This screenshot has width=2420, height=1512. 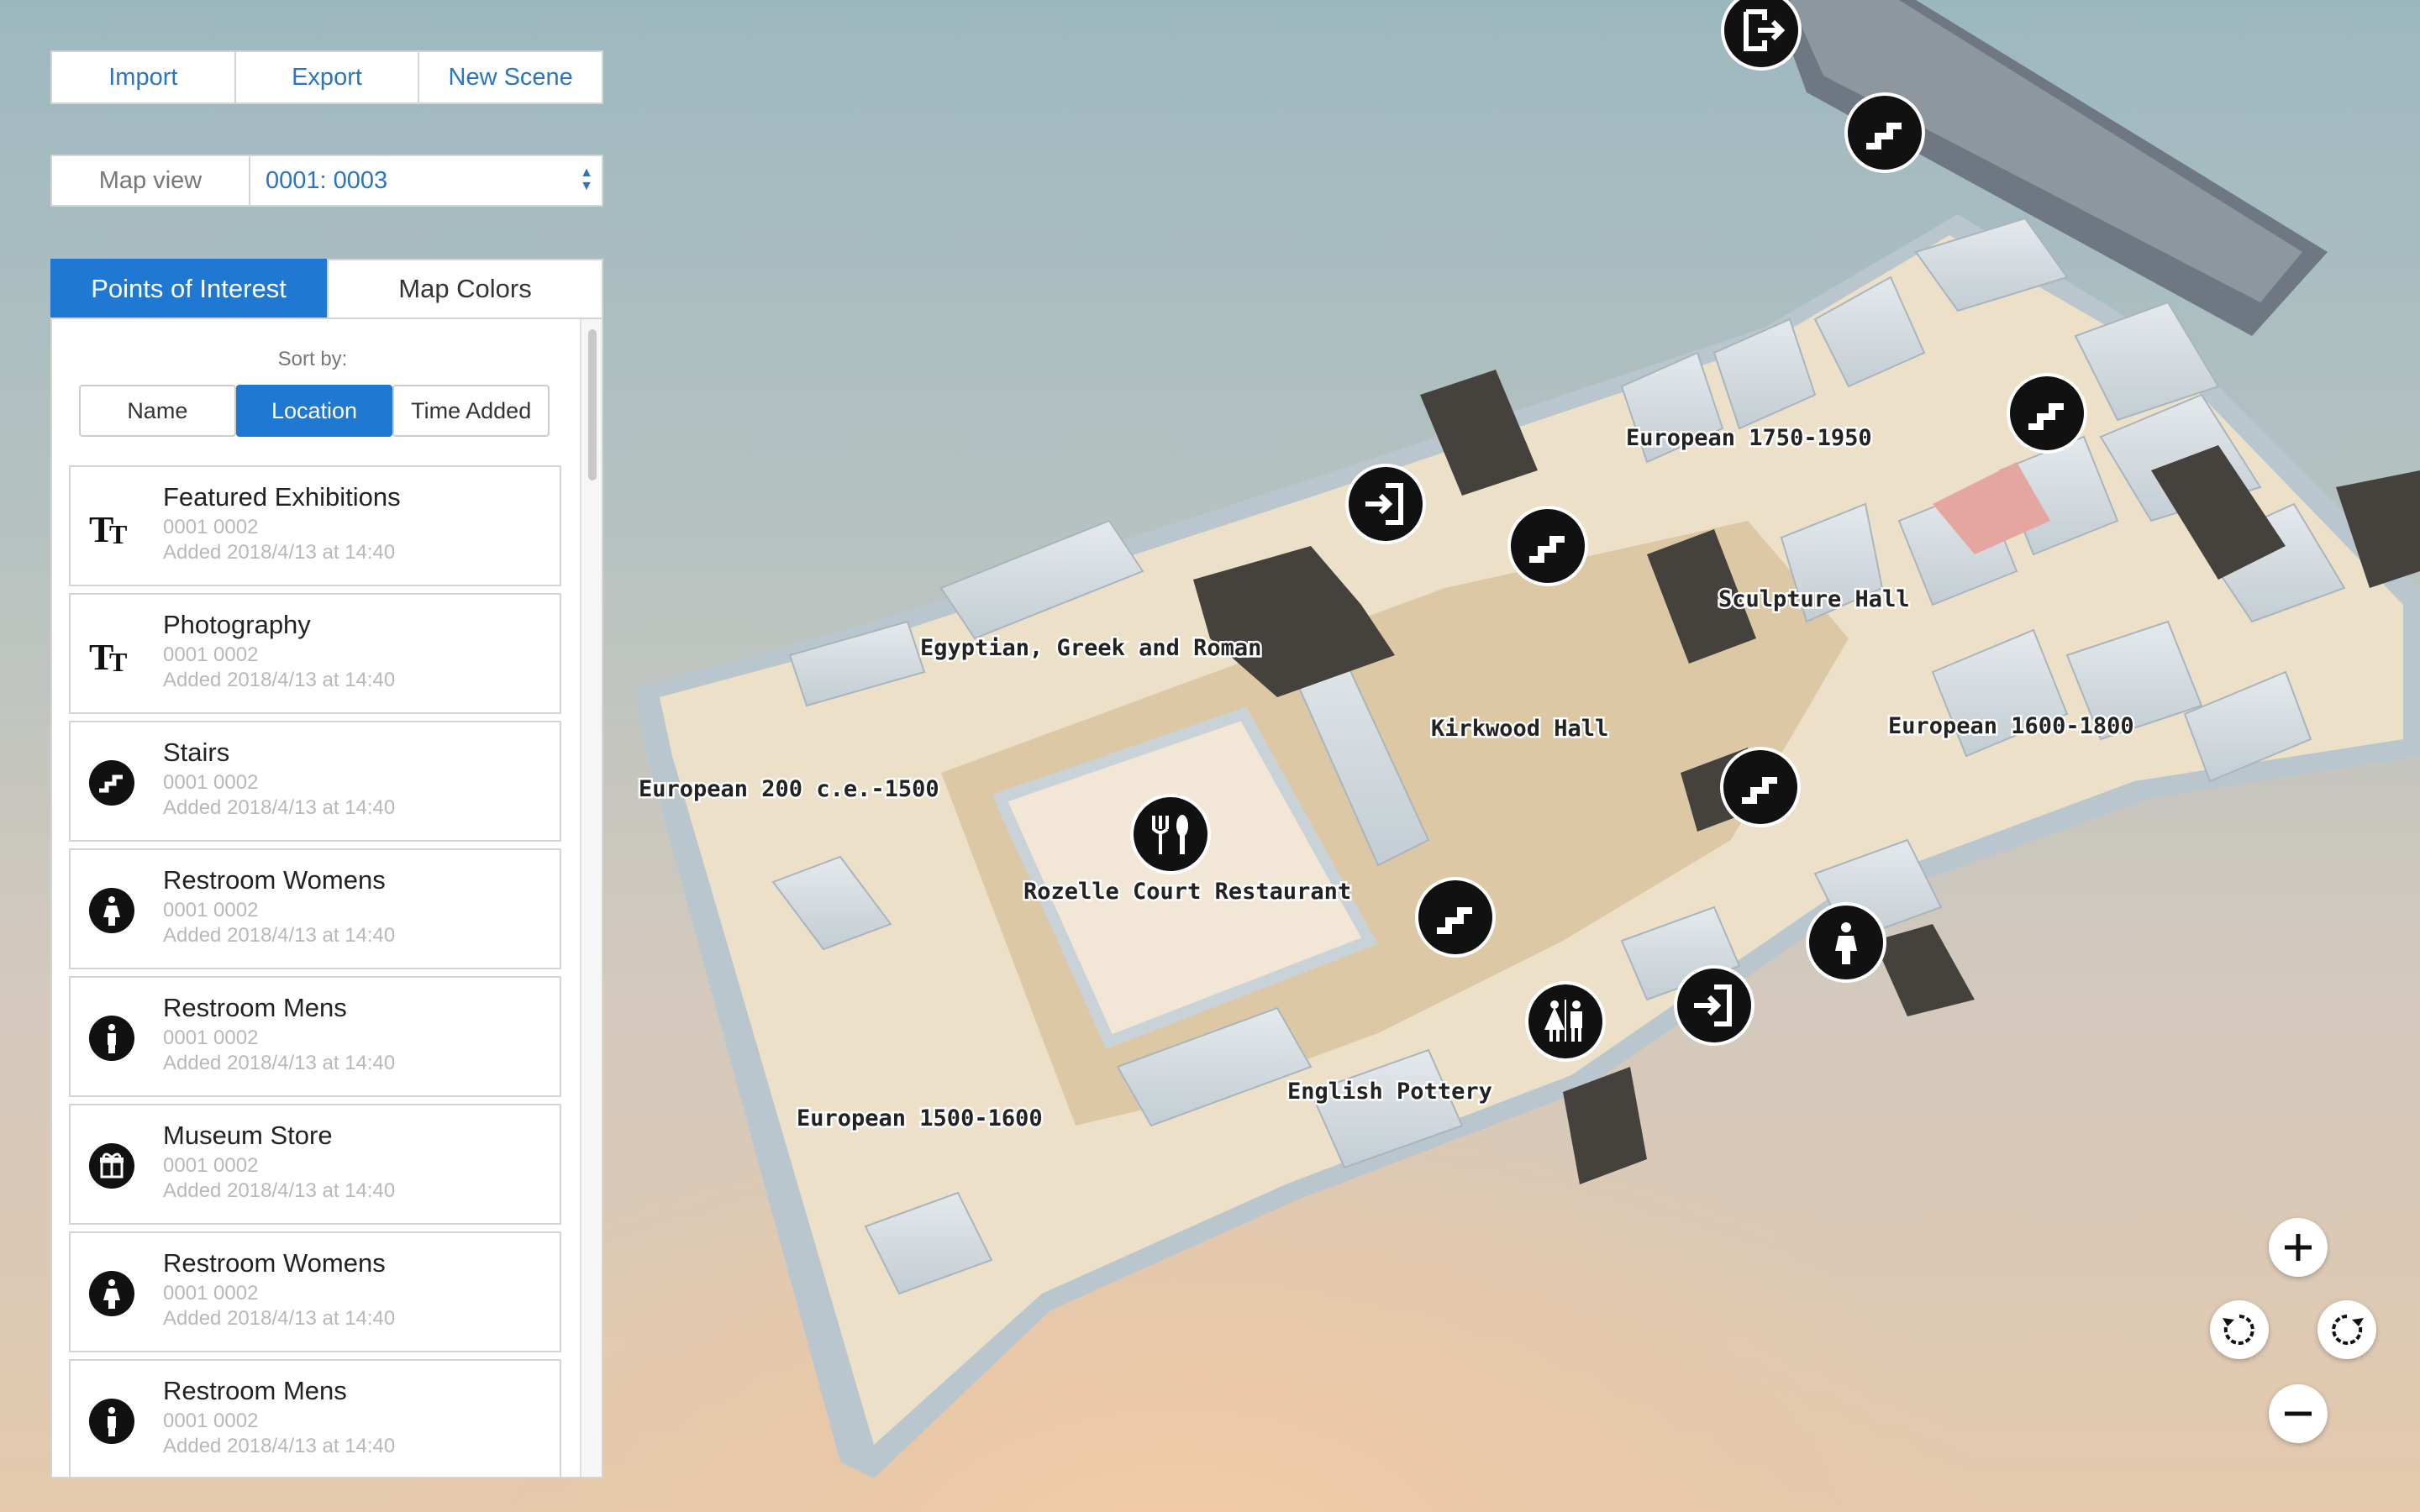 What do you see at coordinates (237, 624) in the screenshot?
I see `poi-title: Photography` at bounding box center [237, 624].